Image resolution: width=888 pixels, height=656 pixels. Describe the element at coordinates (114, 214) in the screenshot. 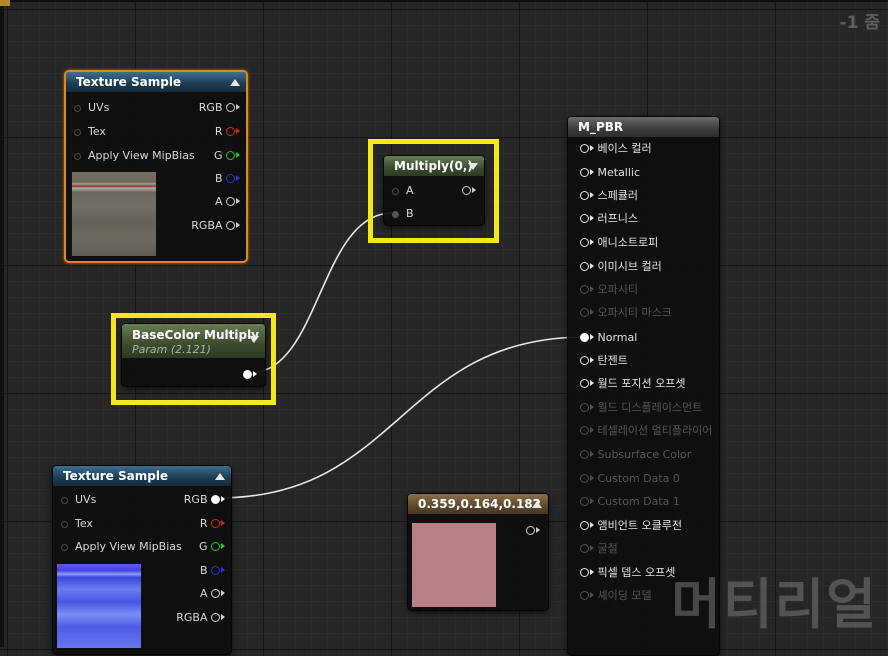

I see `texture-thumbnail` at that location.